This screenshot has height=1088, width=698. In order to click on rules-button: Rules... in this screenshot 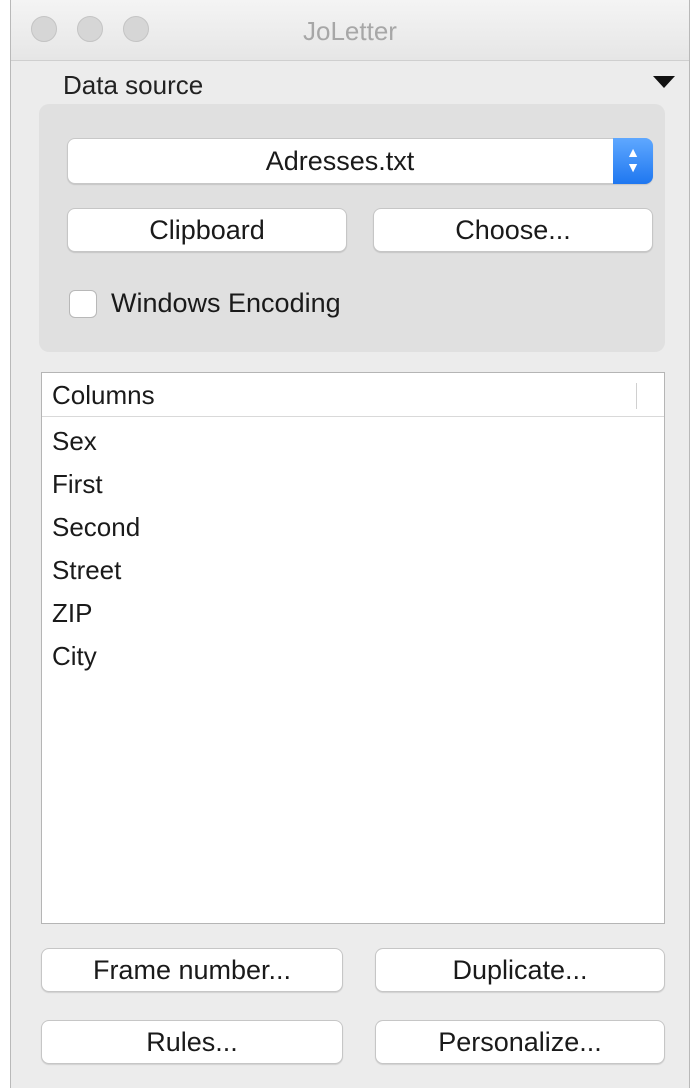, I will do `click(192, 1042)`.